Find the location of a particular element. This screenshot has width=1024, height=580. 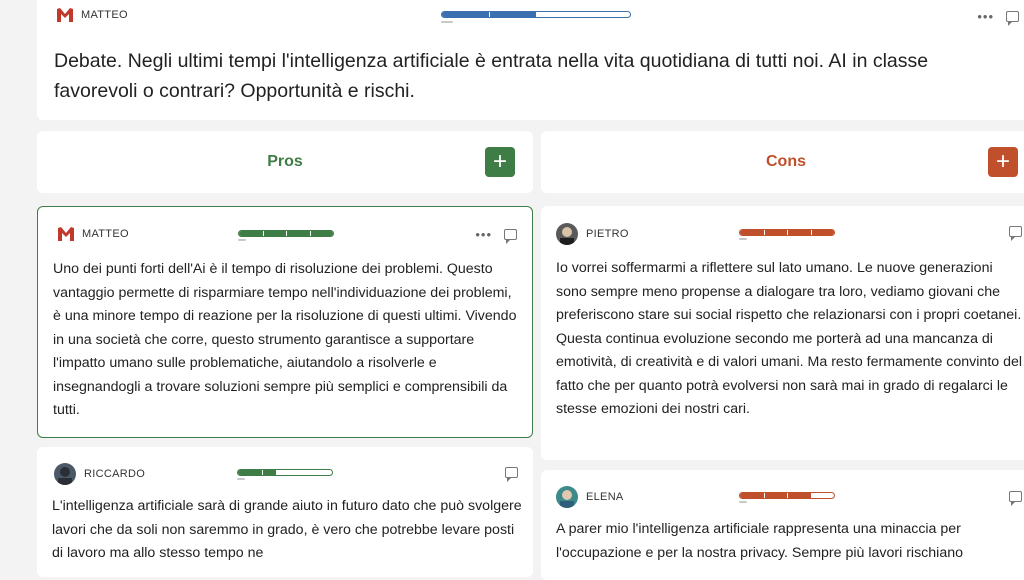

add-con-button: + is located at coordinates (1003, 162).